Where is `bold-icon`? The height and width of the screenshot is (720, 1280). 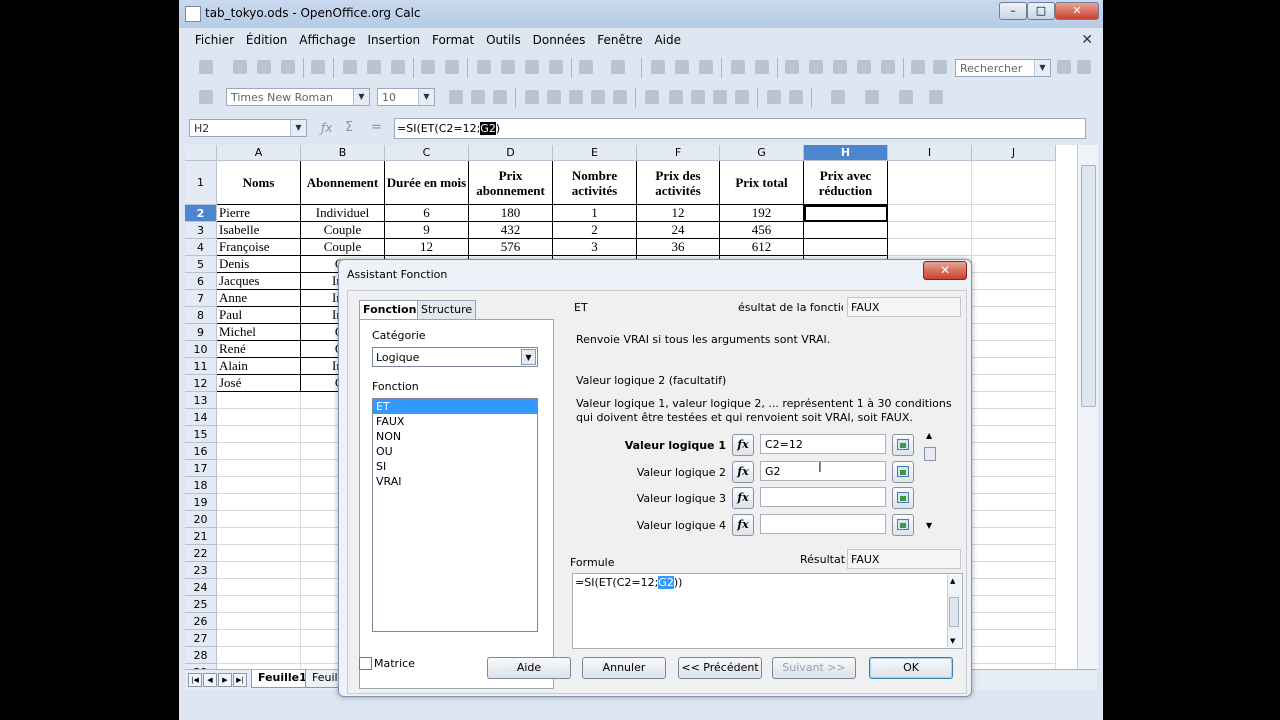
bold-icon is located at coordinates (456, 97).